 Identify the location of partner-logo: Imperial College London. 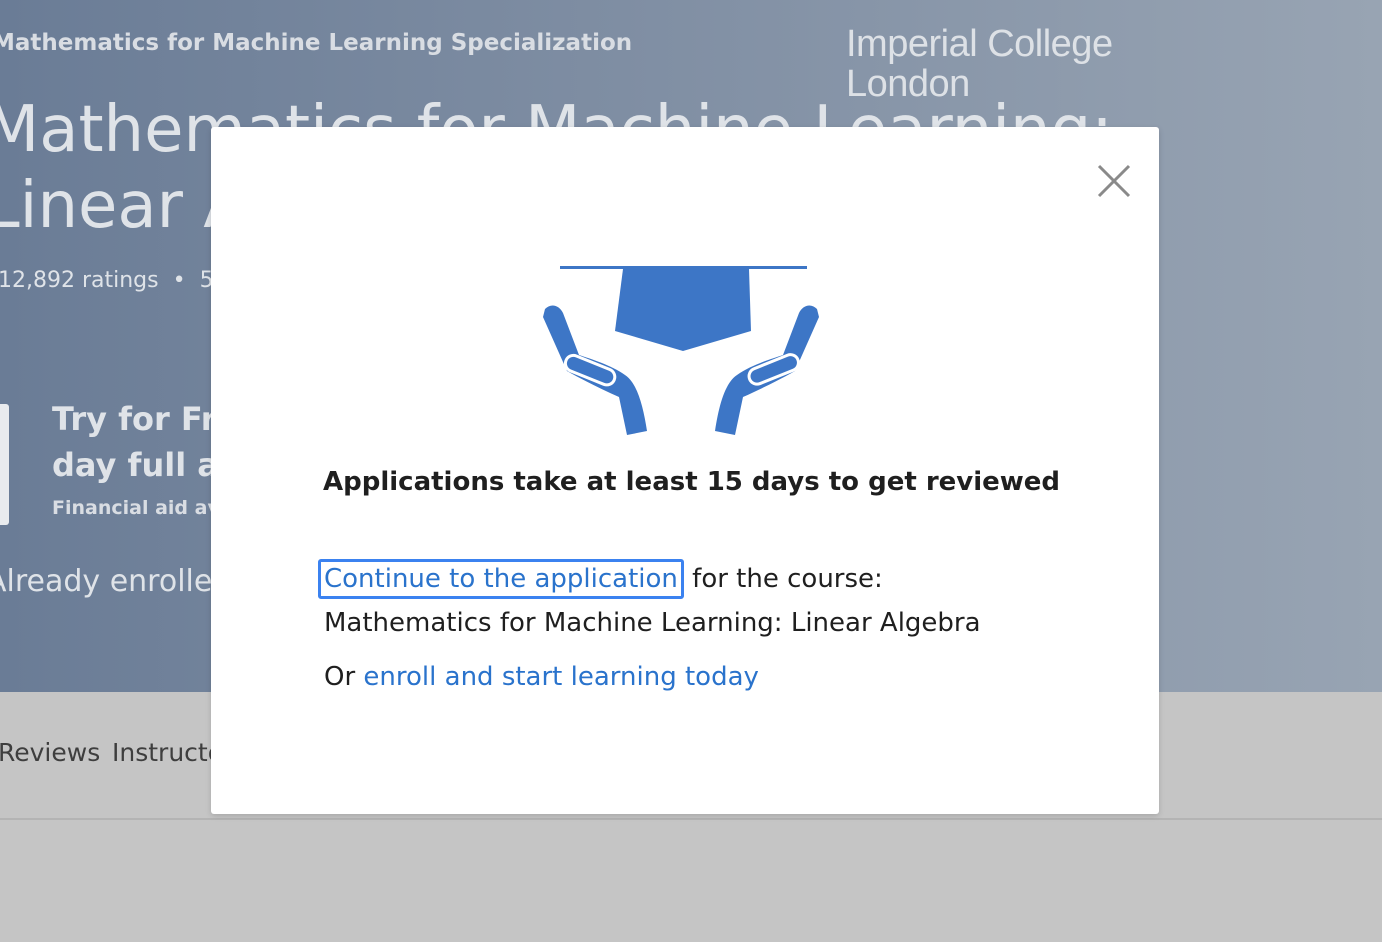
(979, 64).